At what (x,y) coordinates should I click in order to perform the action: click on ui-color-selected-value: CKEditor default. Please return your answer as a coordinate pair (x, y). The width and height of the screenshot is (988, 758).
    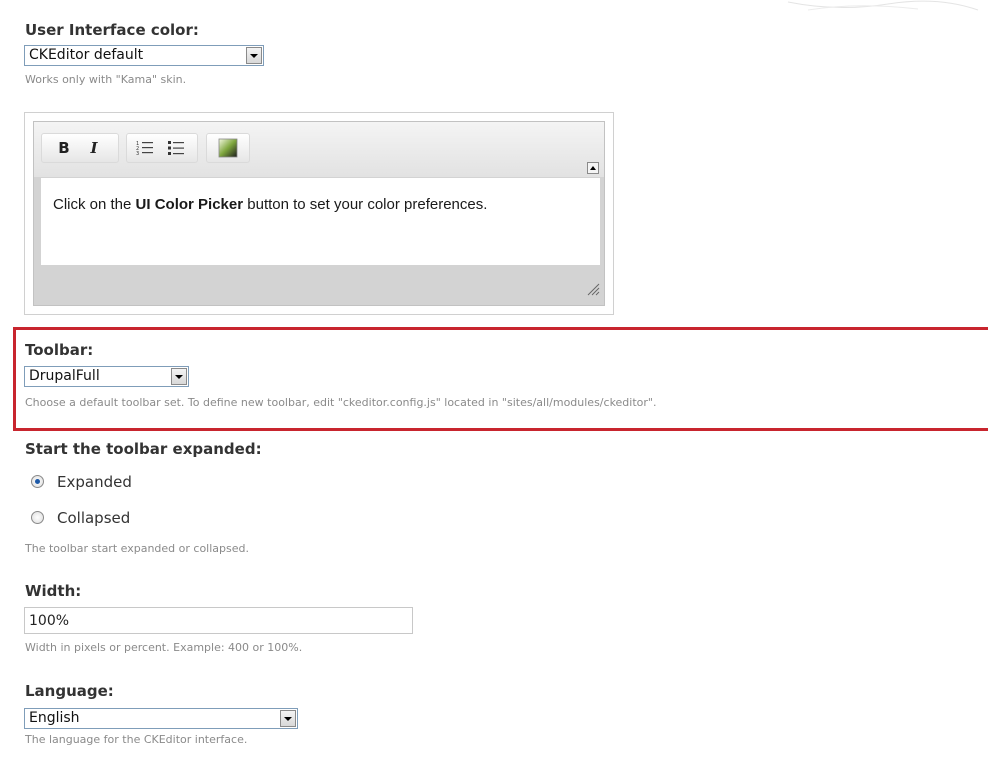
    Looking at the image, I should click on (86, 55).